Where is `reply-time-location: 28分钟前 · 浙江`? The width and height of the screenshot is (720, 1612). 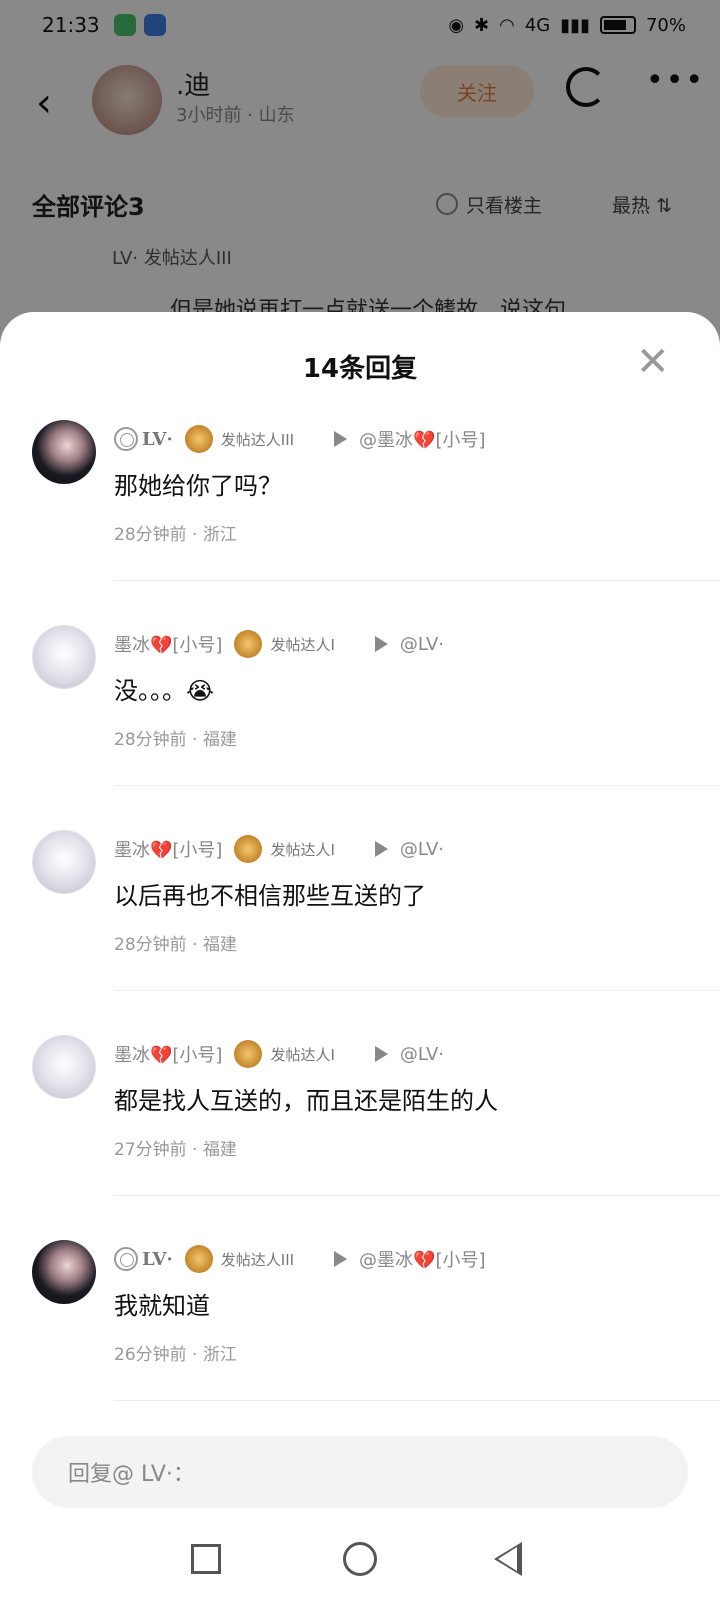 reply-time-location: 28分钟前 · 浙江 is located at coordinates (175, 535).